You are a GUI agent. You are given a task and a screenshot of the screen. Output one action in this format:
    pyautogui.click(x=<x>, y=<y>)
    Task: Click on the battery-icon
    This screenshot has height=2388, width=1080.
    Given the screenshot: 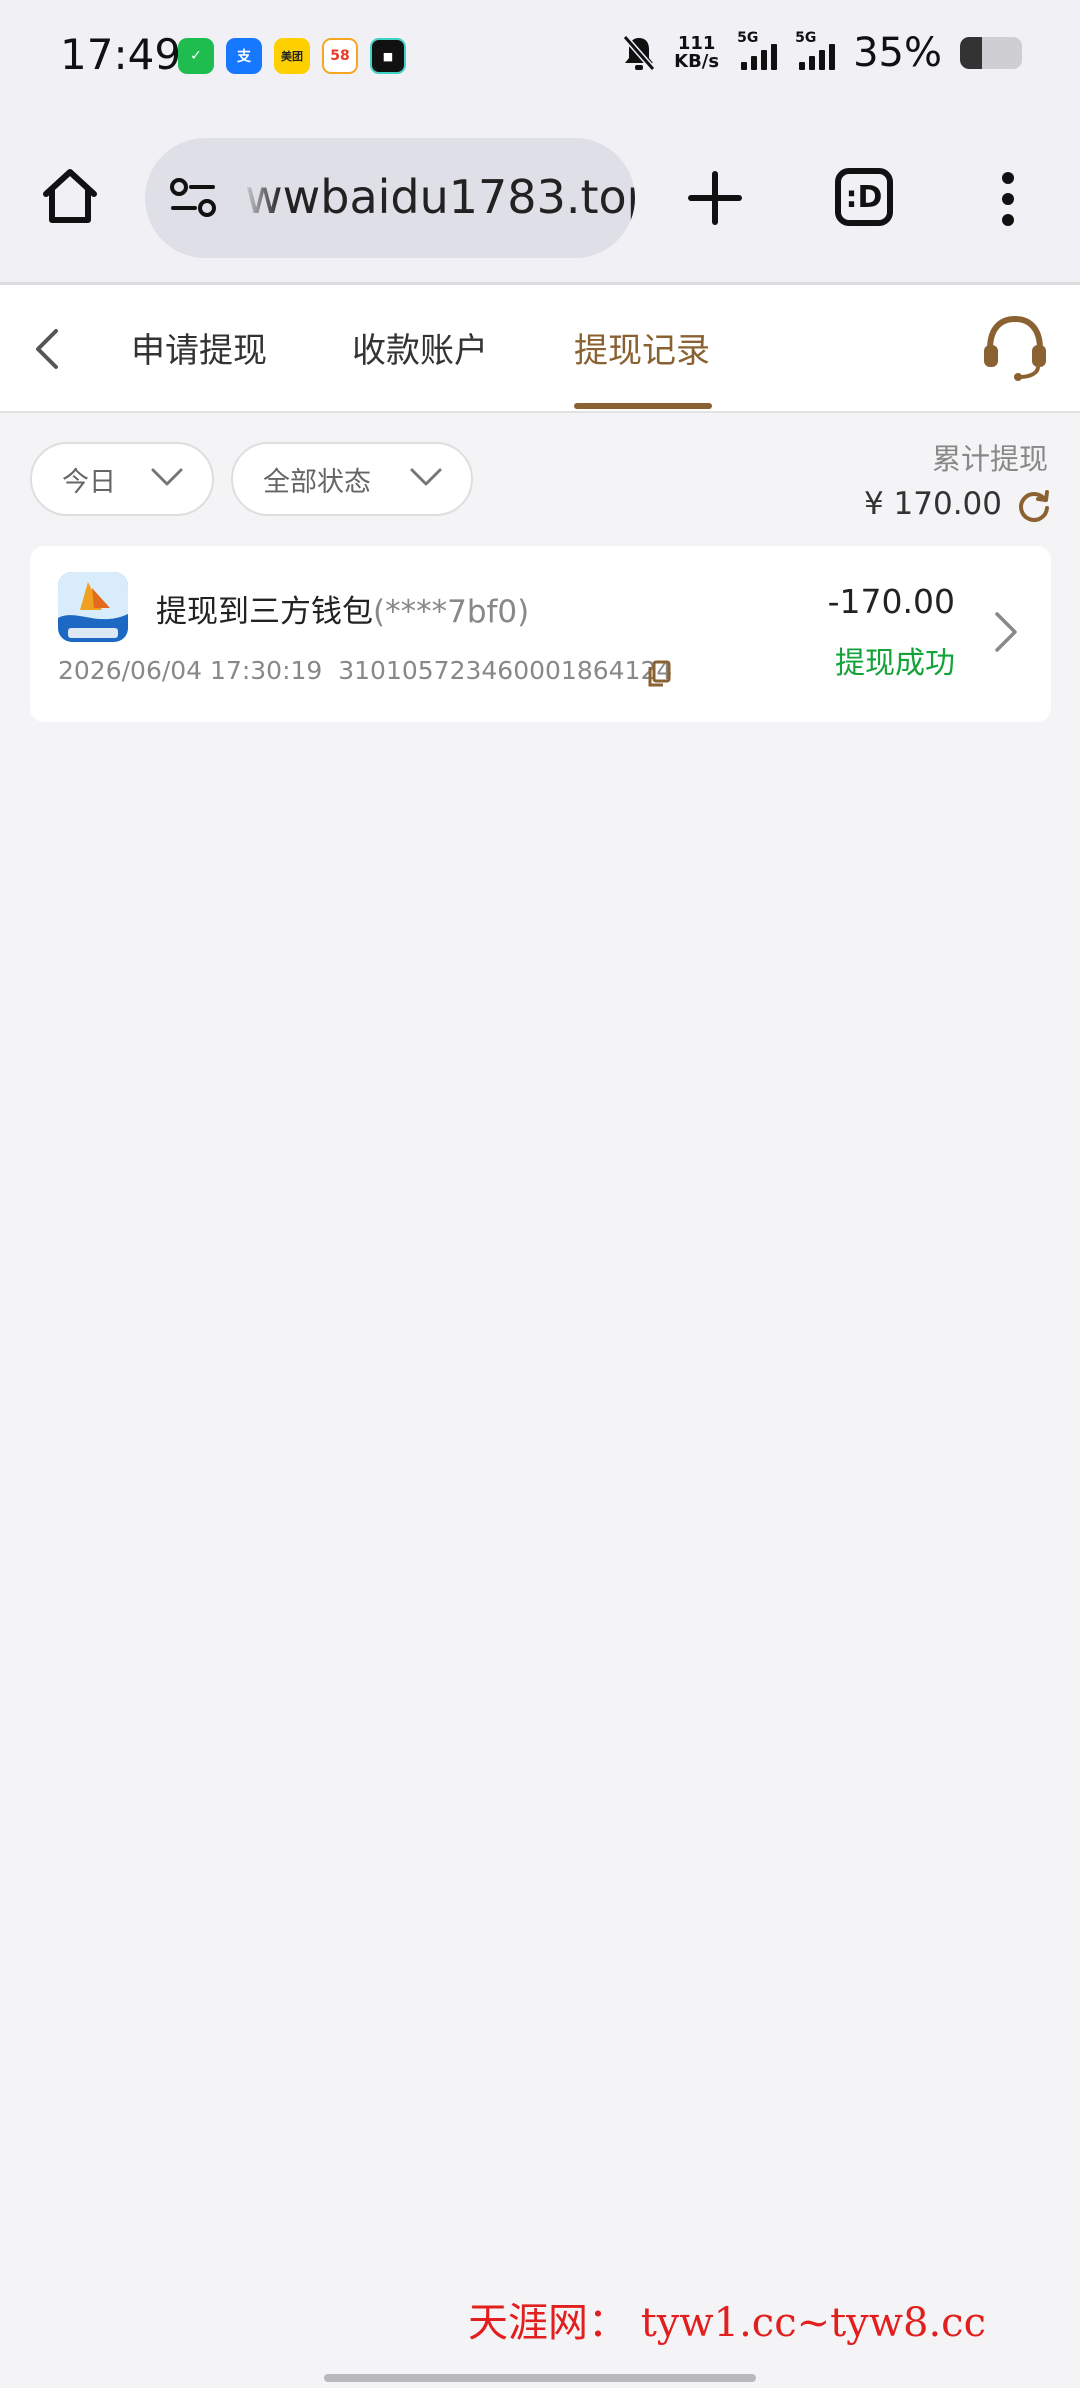 What is the action you would take?
    pyautogui.click(x=991, y=53)
    